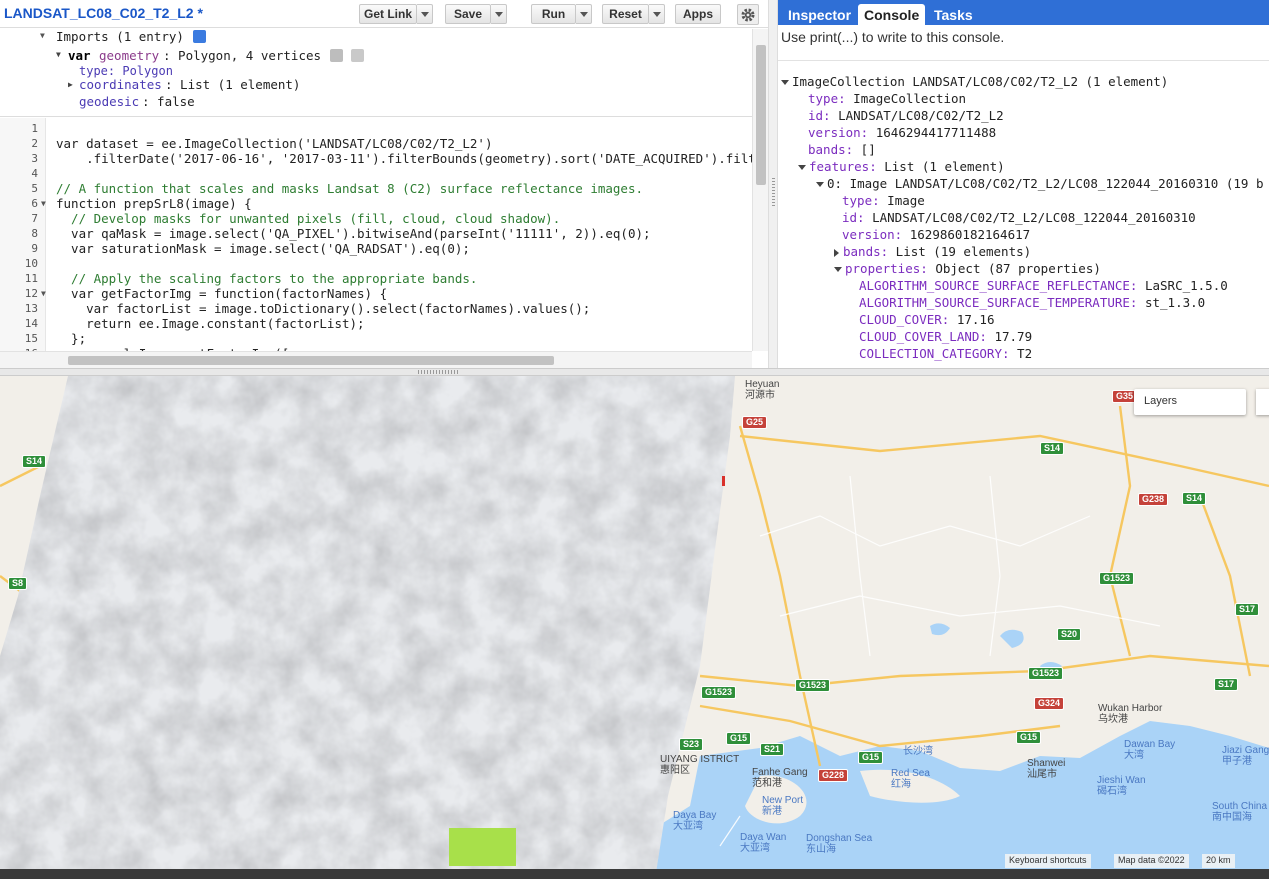  Describe the element at coordinates (901, 166) in the screenshot. I see `console-tree-row: features: List (1 element)` at that location.